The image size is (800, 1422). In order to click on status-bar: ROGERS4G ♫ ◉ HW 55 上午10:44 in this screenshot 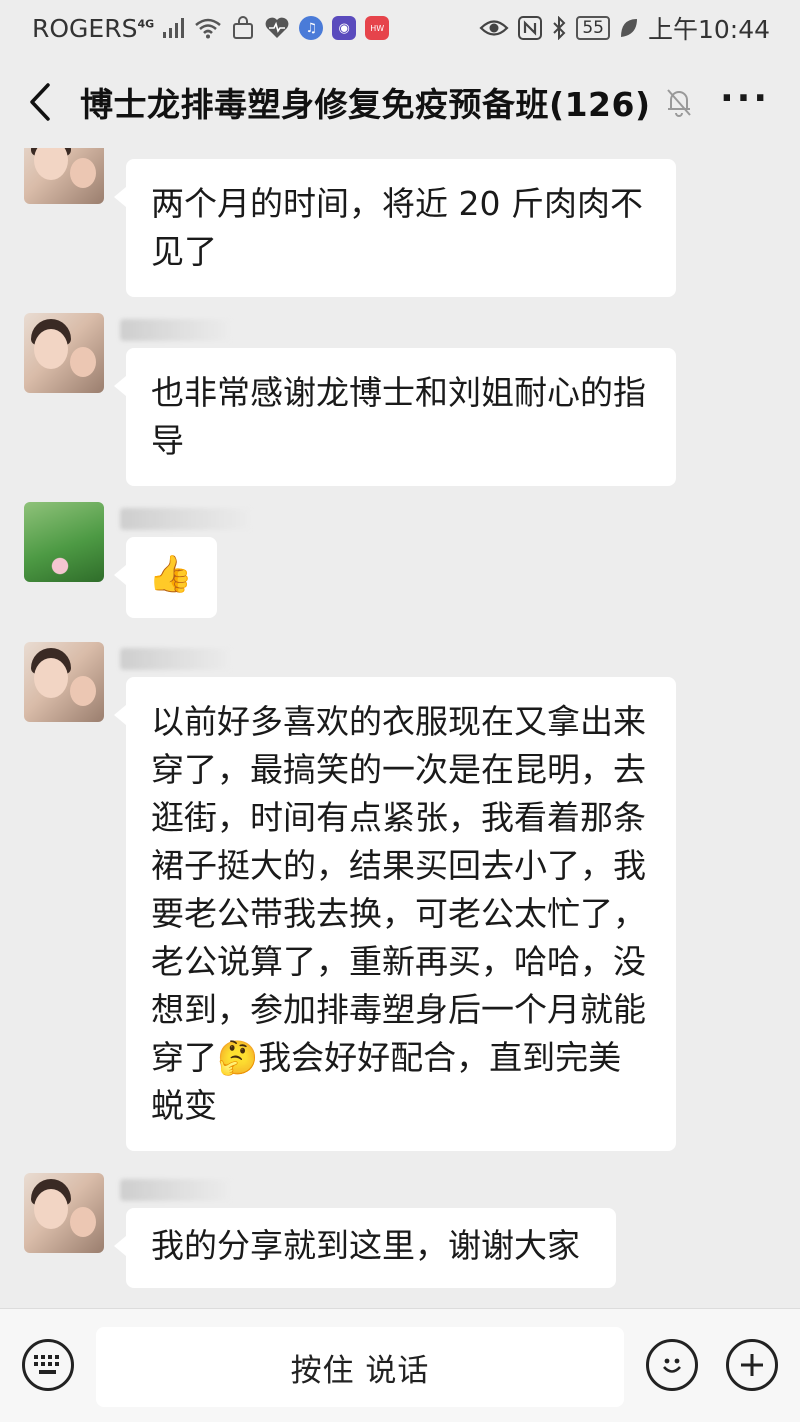, I will do `click(400, 28)`.